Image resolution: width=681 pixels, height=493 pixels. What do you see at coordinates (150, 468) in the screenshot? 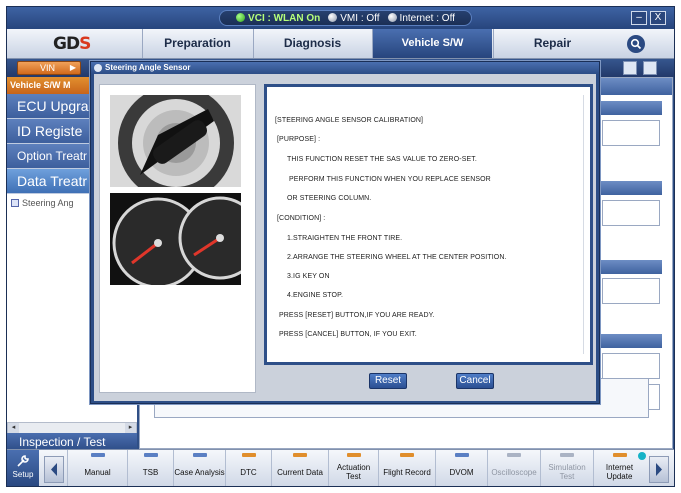
I see `tool-tsb: TSB` at bounding box center [150, 468].